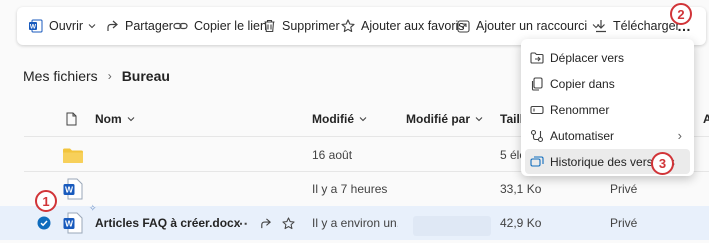 This screenshot has width=709, height=243. I want to click on download-icon, so click(601, 26).